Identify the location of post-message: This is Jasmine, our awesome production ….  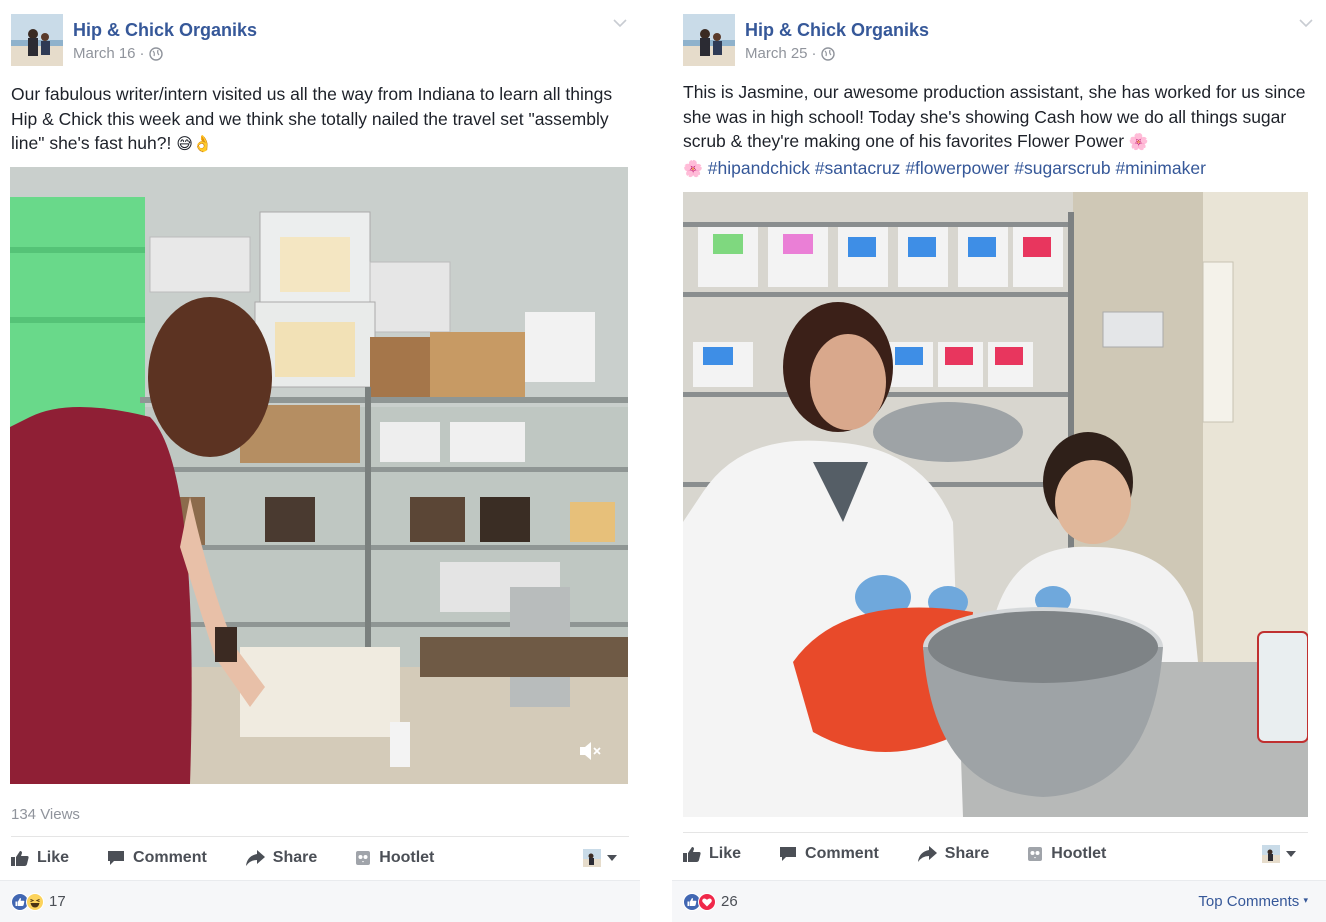
(1000, 131).